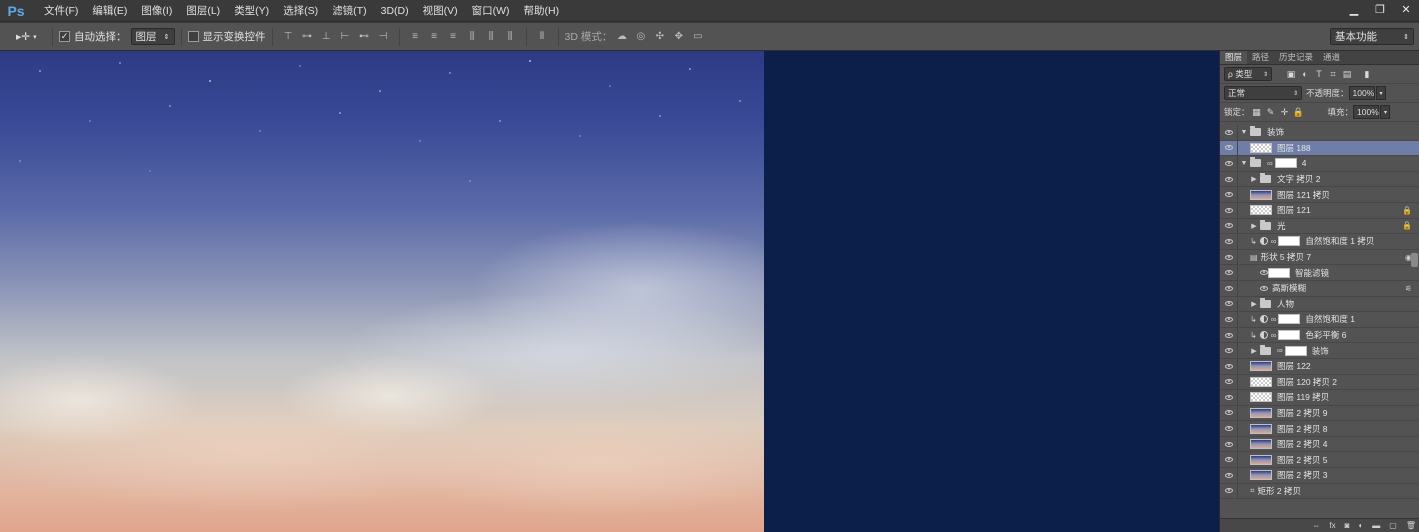 The width and height of the screenshot is (1419, 532). I want to click on add-mask-icon: ◙, so click(1347, 525).